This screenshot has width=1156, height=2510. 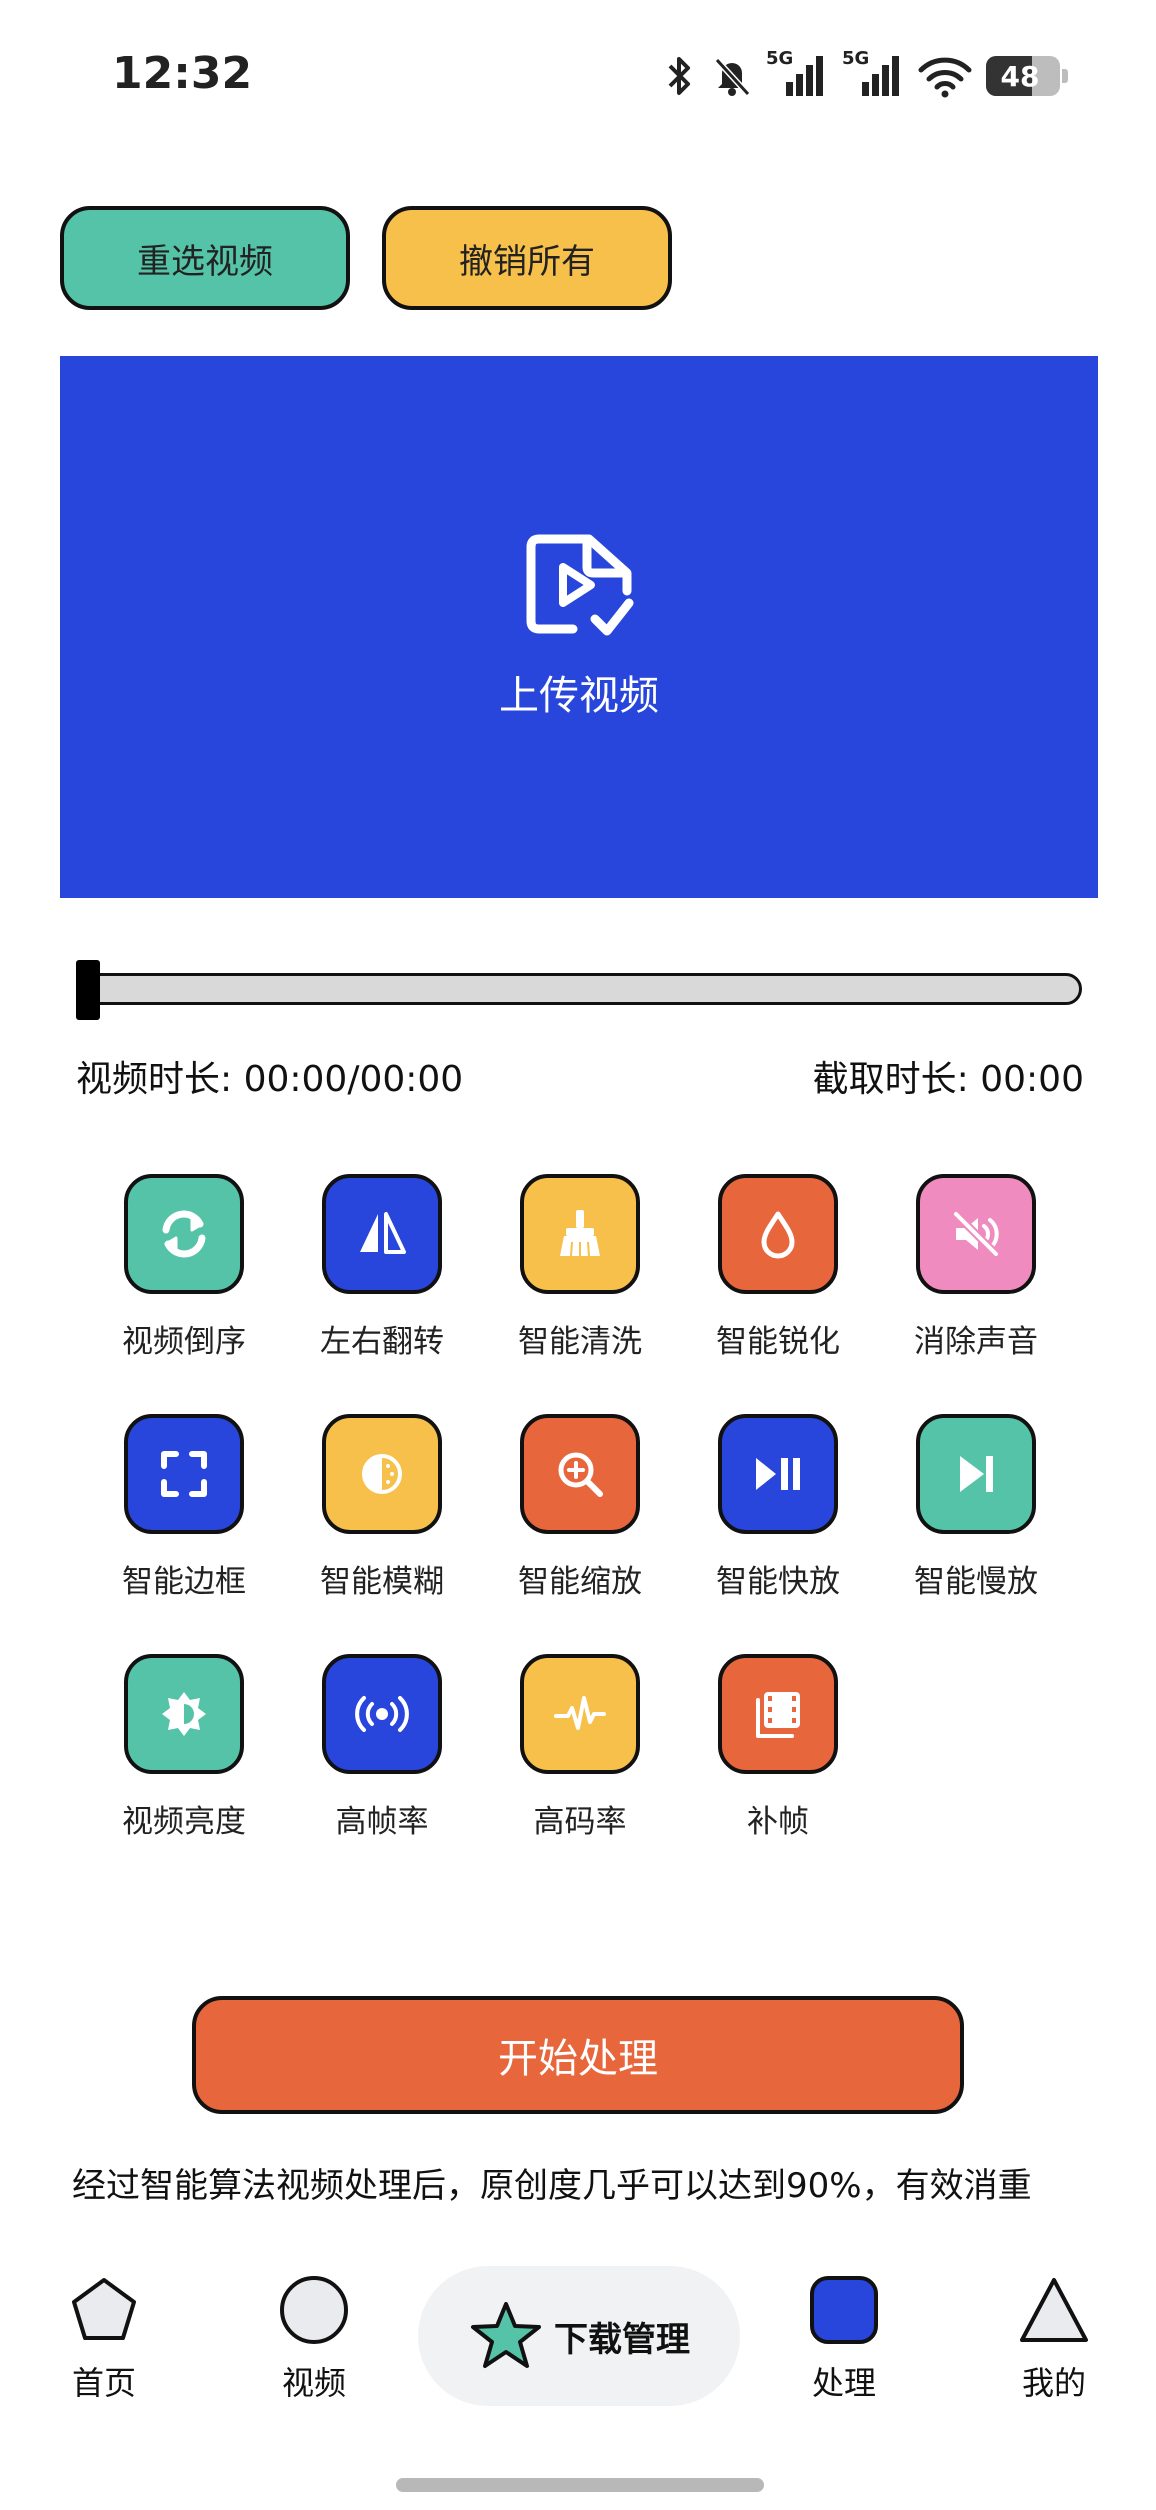 I want to click on pentagon-icon, so click(x=104, y=2309).